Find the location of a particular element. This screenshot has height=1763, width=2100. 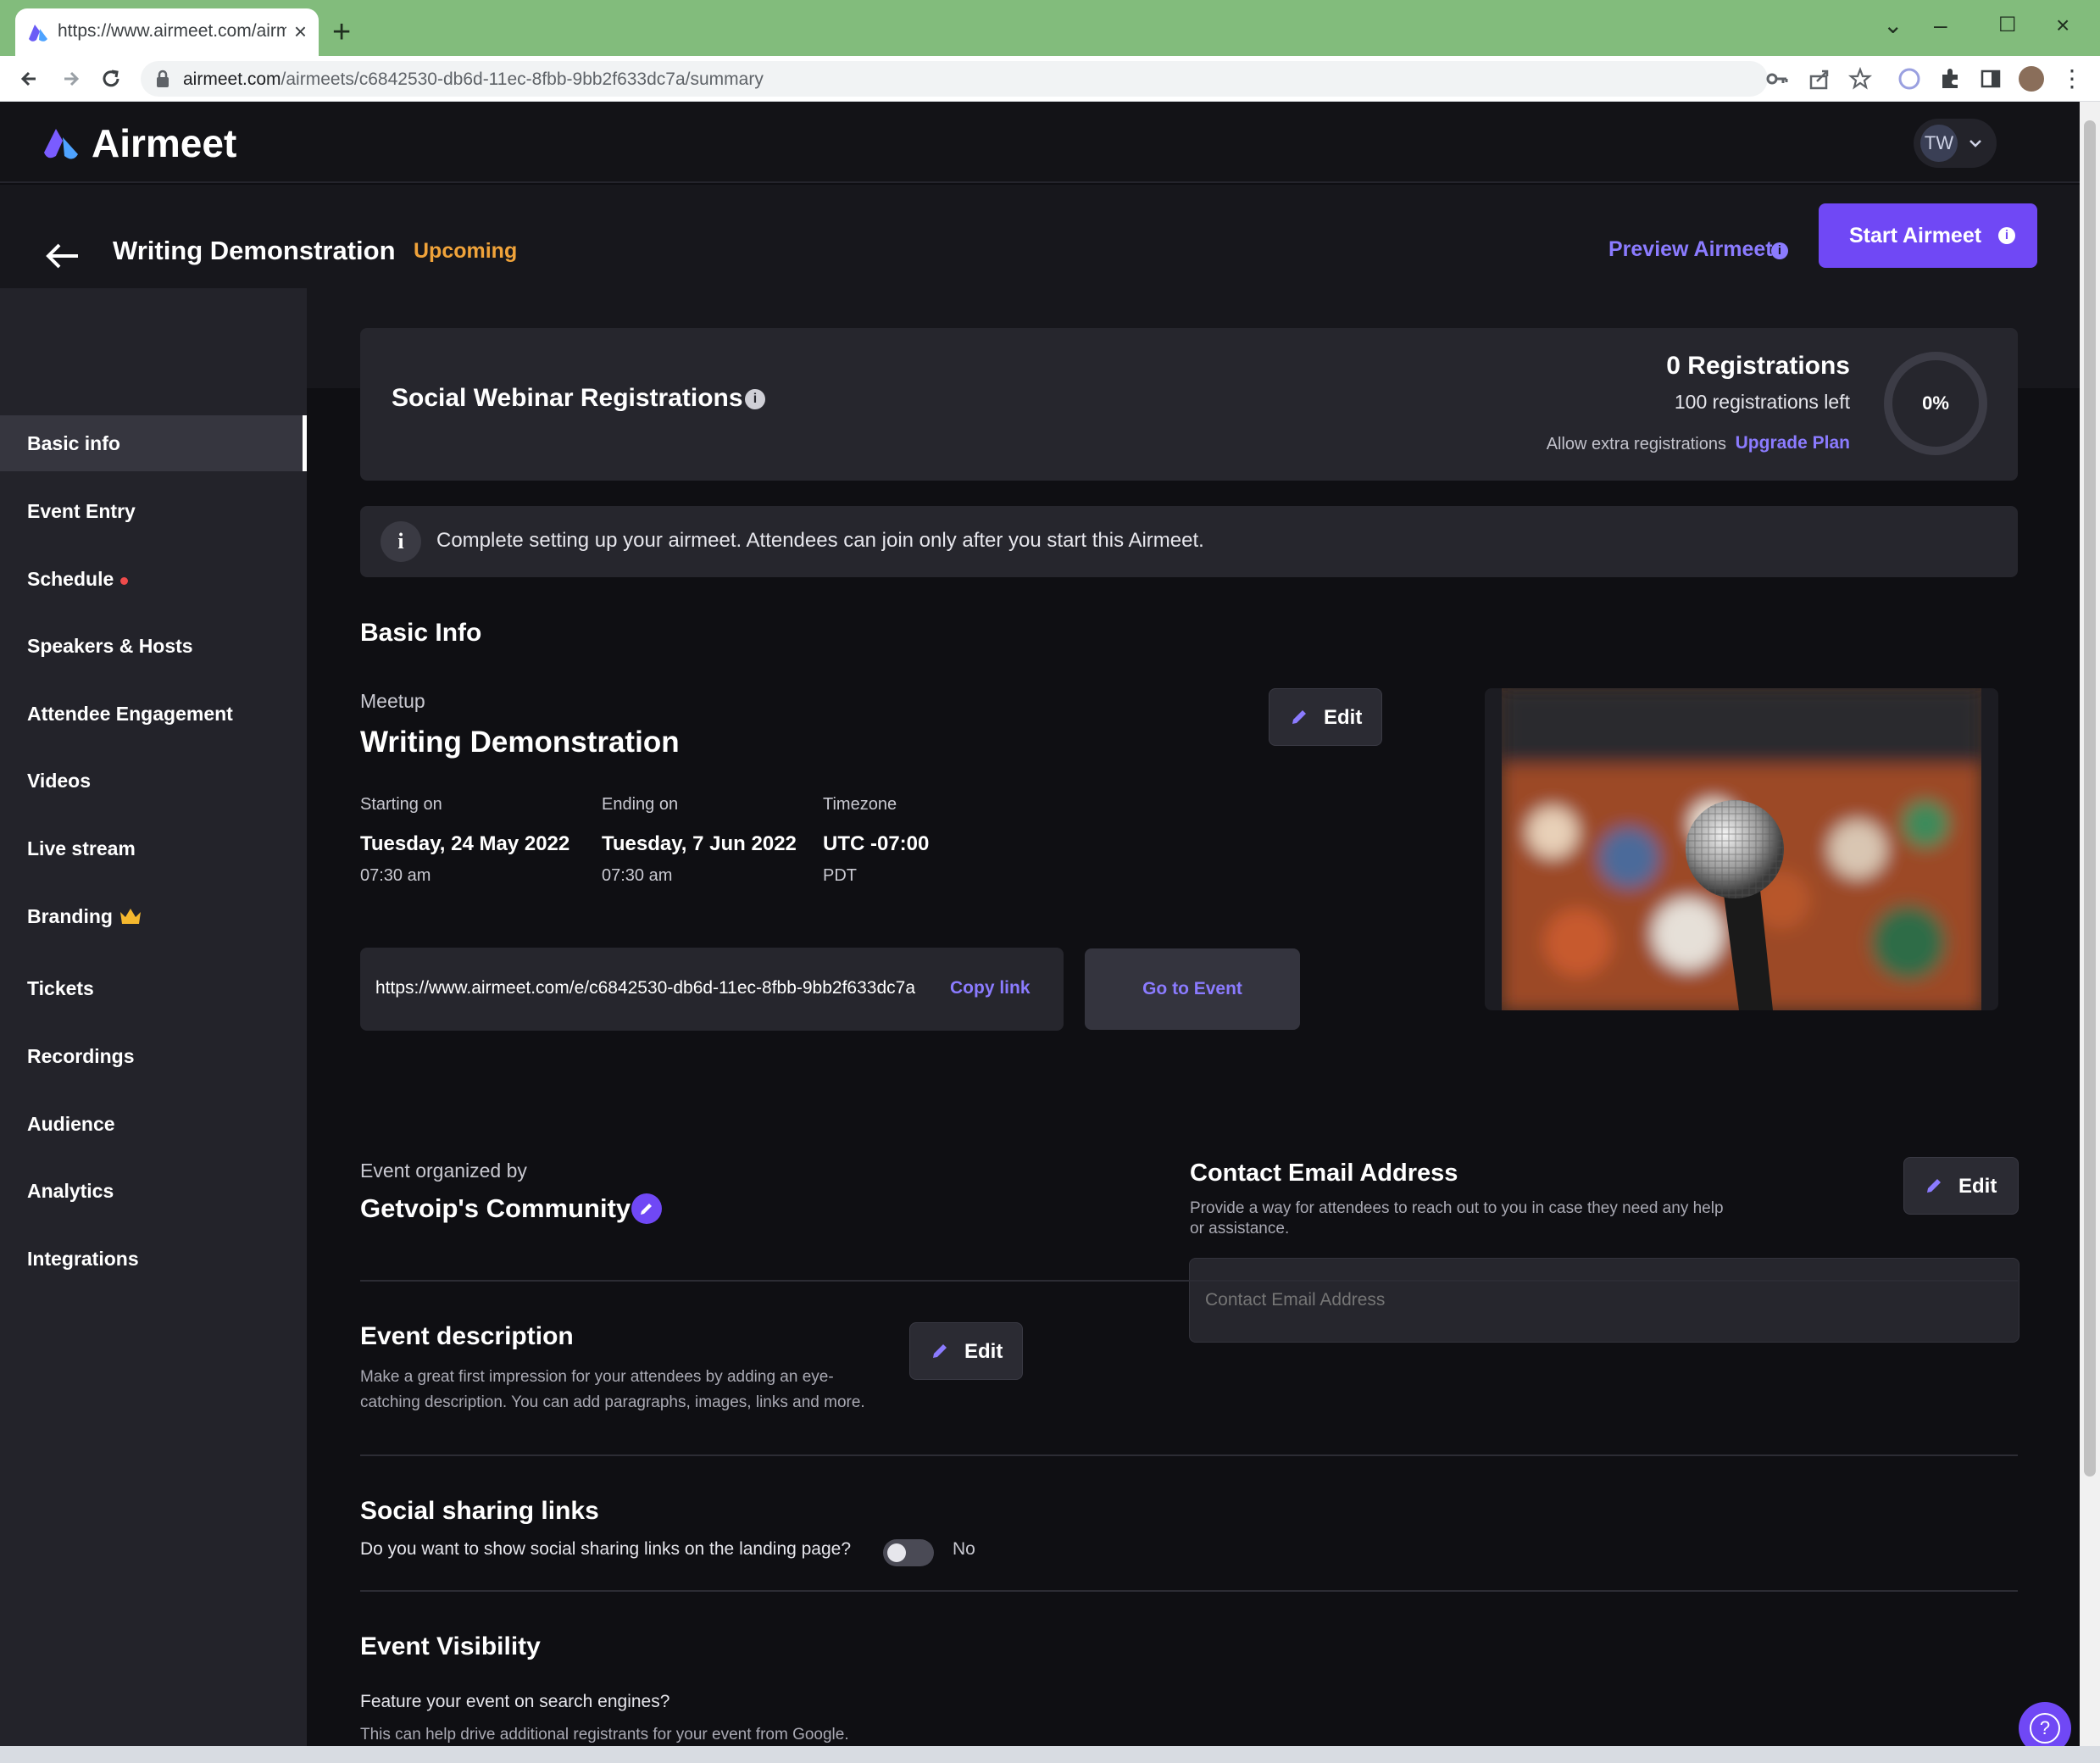

edit-basic-info-button: Edit is located at coordinates (1325, 717).